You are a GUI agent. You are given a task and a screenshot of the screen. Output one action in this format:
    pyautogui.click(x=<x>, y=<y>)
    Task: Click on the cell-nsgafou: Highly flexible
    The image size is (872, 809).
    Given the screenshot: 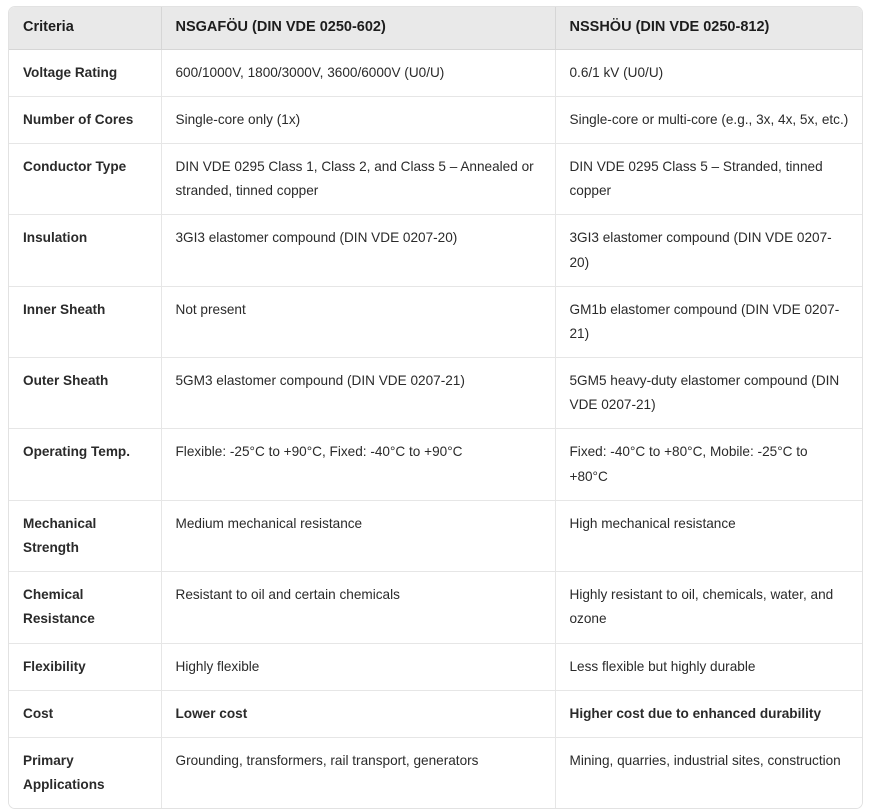 What is the action you would take?
    pyautogui.click(x=358, y=667)
    